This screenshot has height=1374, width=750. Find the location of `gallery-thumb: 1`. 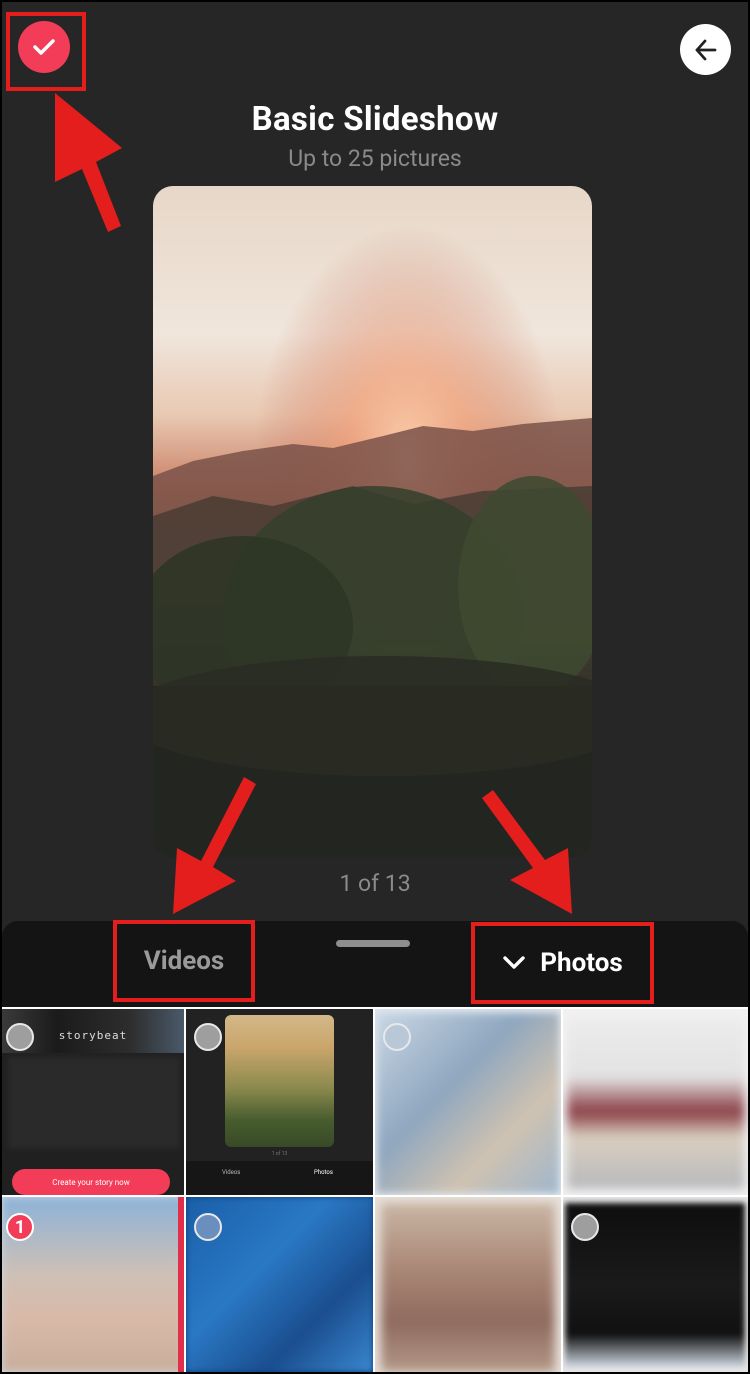

gallery-thumb: 1 is located at coordinates (93, 1284).